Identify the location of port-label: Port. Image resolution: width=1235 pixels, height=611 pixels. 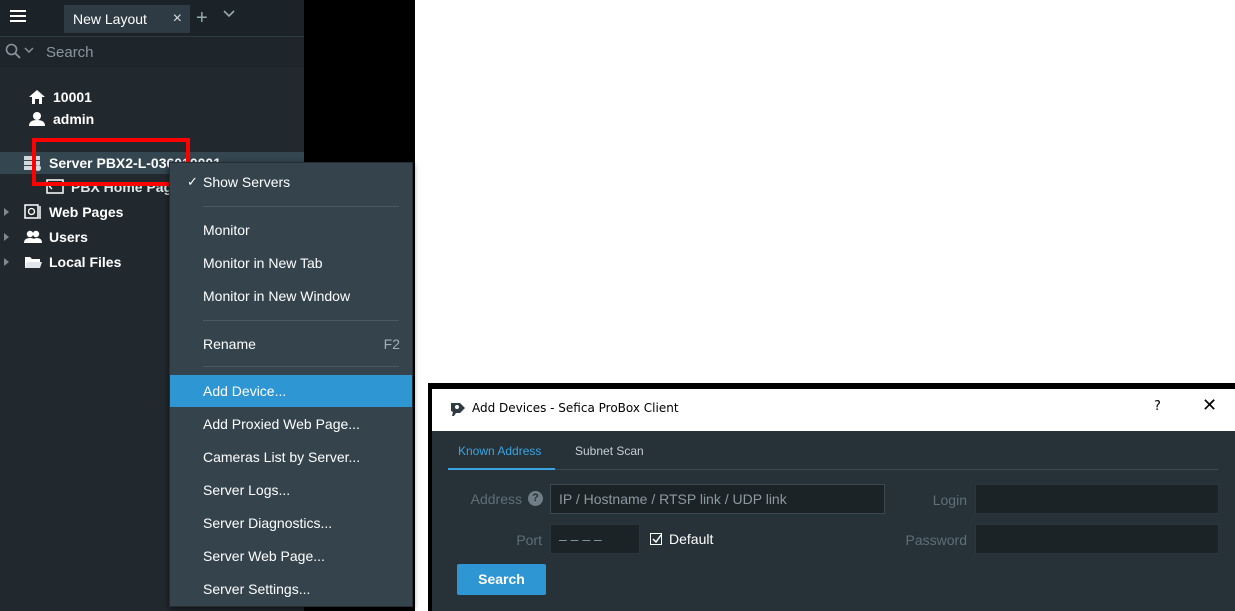
(529, 540).